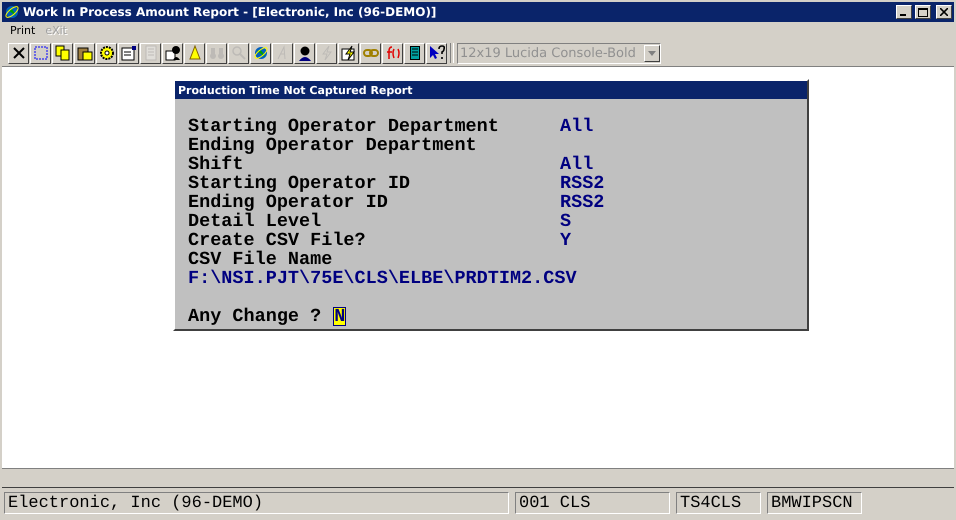 The height and width of the screenshot is (520, 956). Describe the element at coordinates (255, 316) in the screenshot. I see `prompt-text: Any Change ?` at that location.